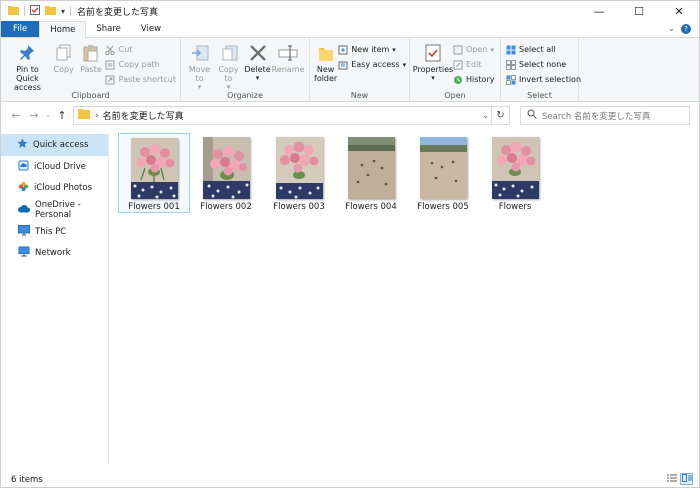 This screenshot has width=700, height=488. Describe the element at coordinates (54, 188) in the screenshot. I see `sidebar-item-icloud-photos: iCloud Photos` at that location.